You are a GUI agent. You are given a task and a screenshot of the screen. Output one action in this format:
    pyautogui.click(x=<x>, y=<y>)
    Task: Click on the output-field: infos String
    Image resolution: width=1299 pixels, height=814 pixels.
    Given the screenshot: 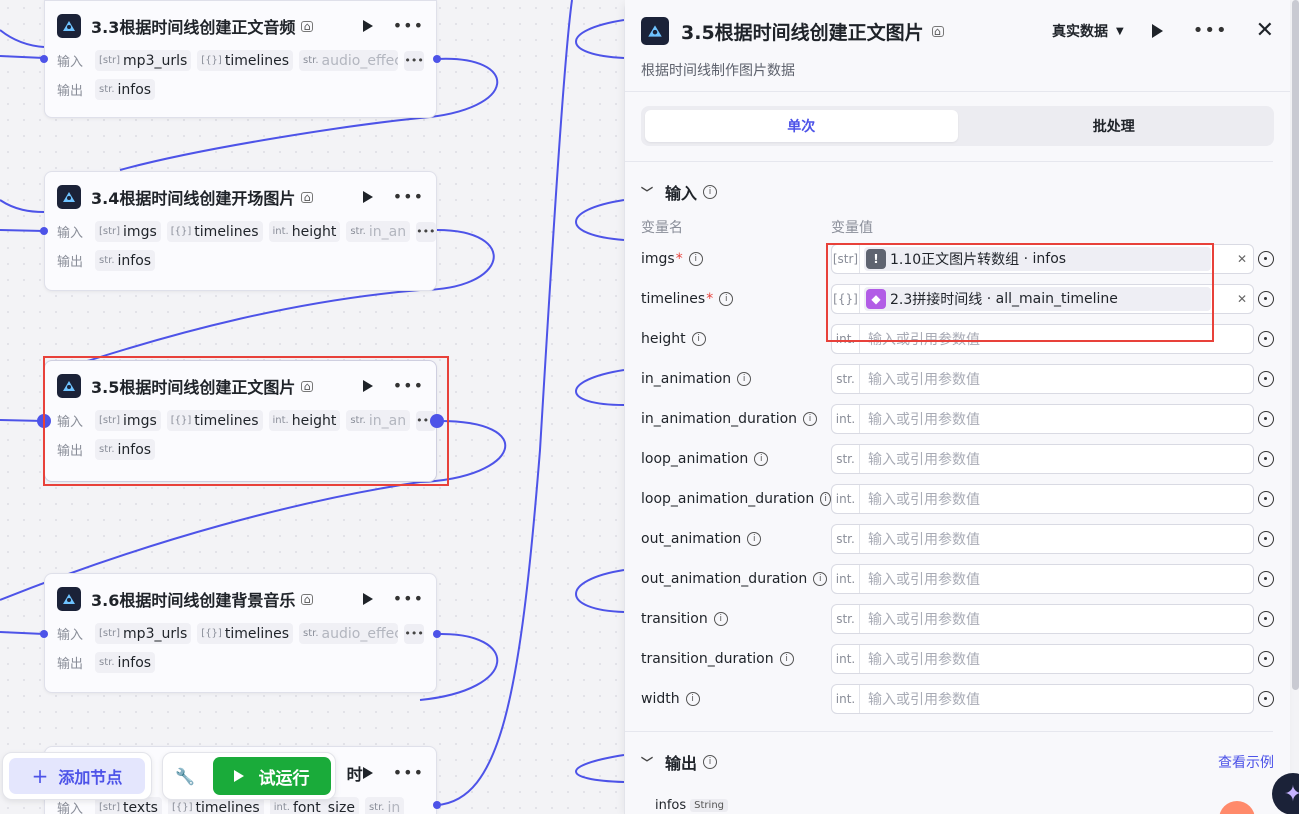 What is the action you would take?
    pyautogui.click(x=691, y=805)
    